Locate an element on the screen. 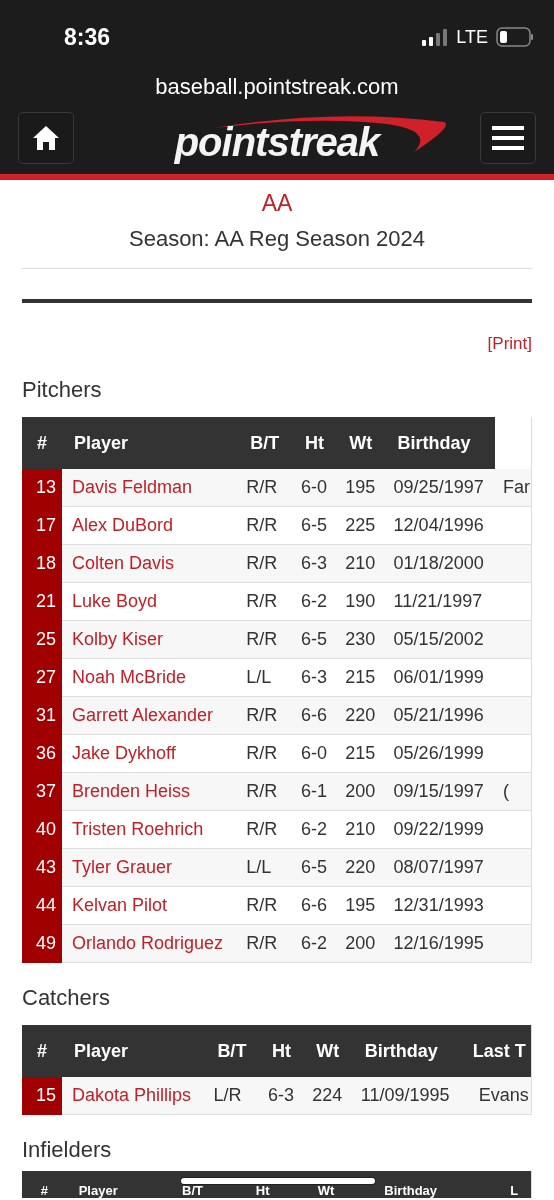 The image size is (554, 1200). home-button is located at coordinates (46, 138).